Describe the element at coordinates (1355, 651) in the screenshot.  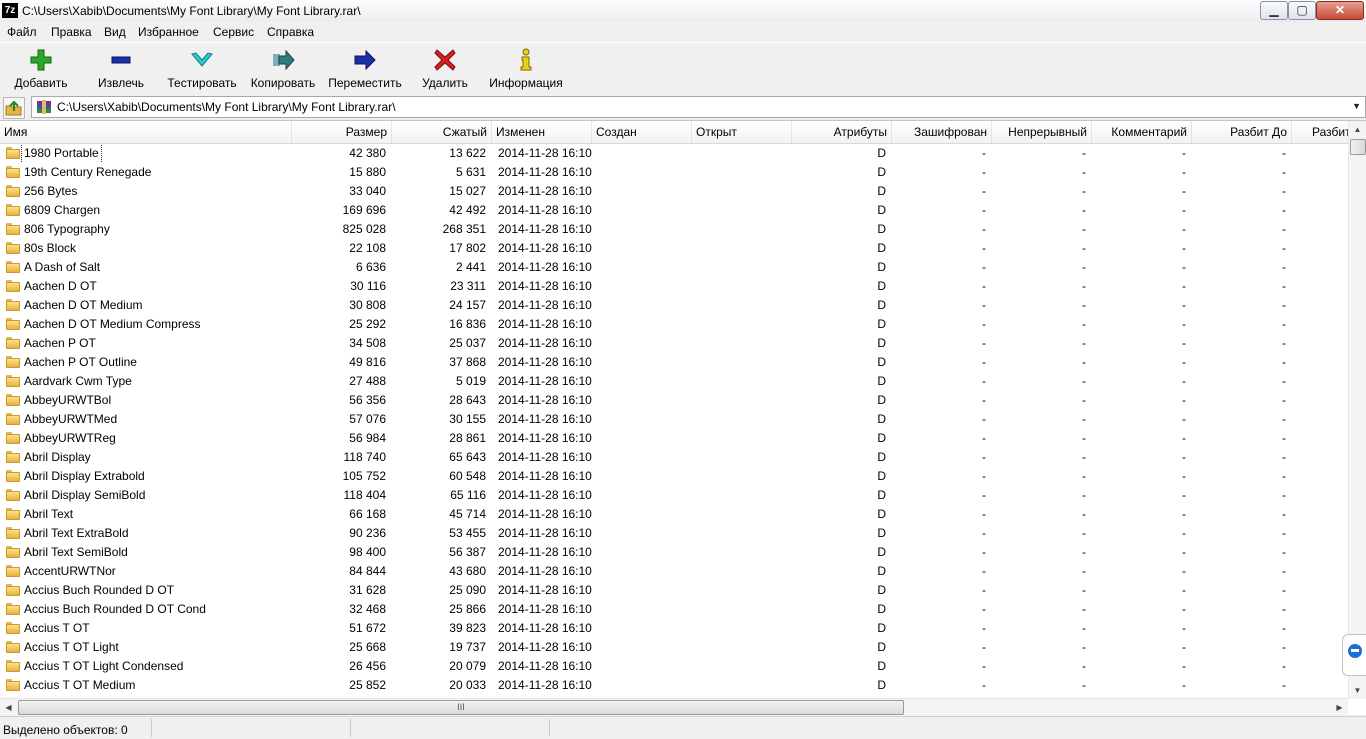
I see `teamviewer-icon` at that location.